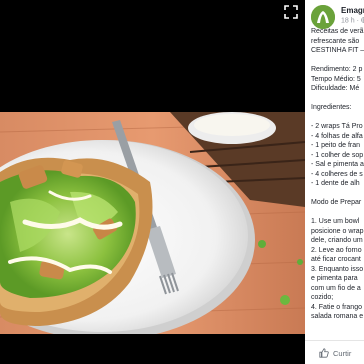  Describe the element at coordinates (337, 69) in the screenshot. I see `recipe-yield: Rendimento: 2 p` at that location.